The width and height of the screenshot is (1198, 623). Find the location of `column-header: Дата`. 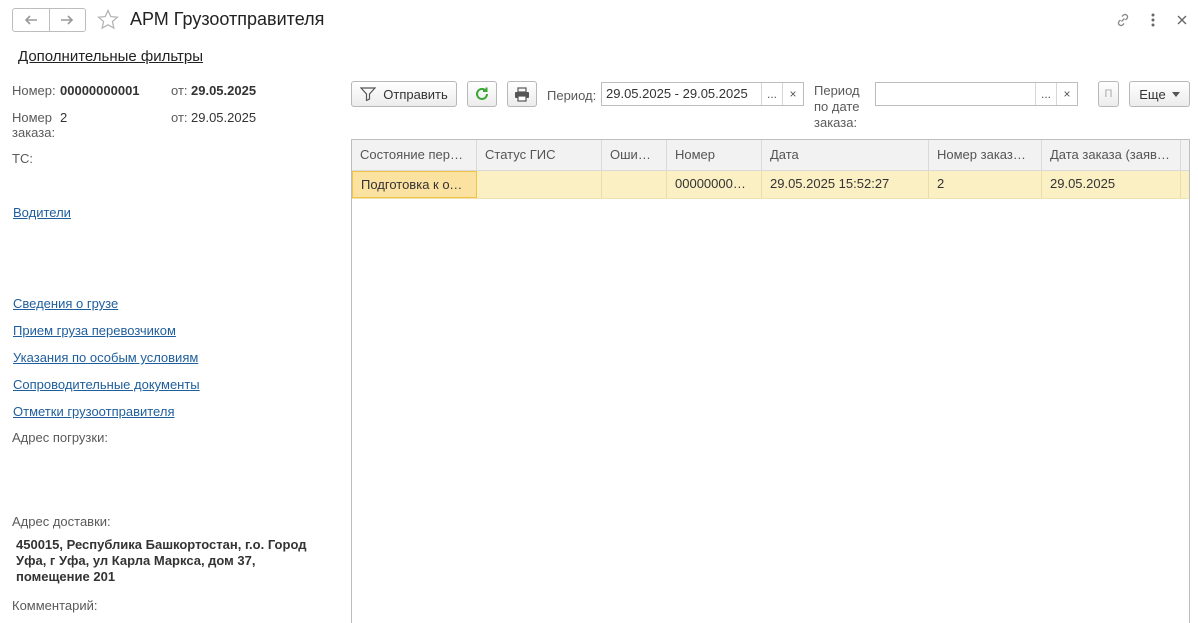

column-header: Дата is located at coordinates (845, 155).